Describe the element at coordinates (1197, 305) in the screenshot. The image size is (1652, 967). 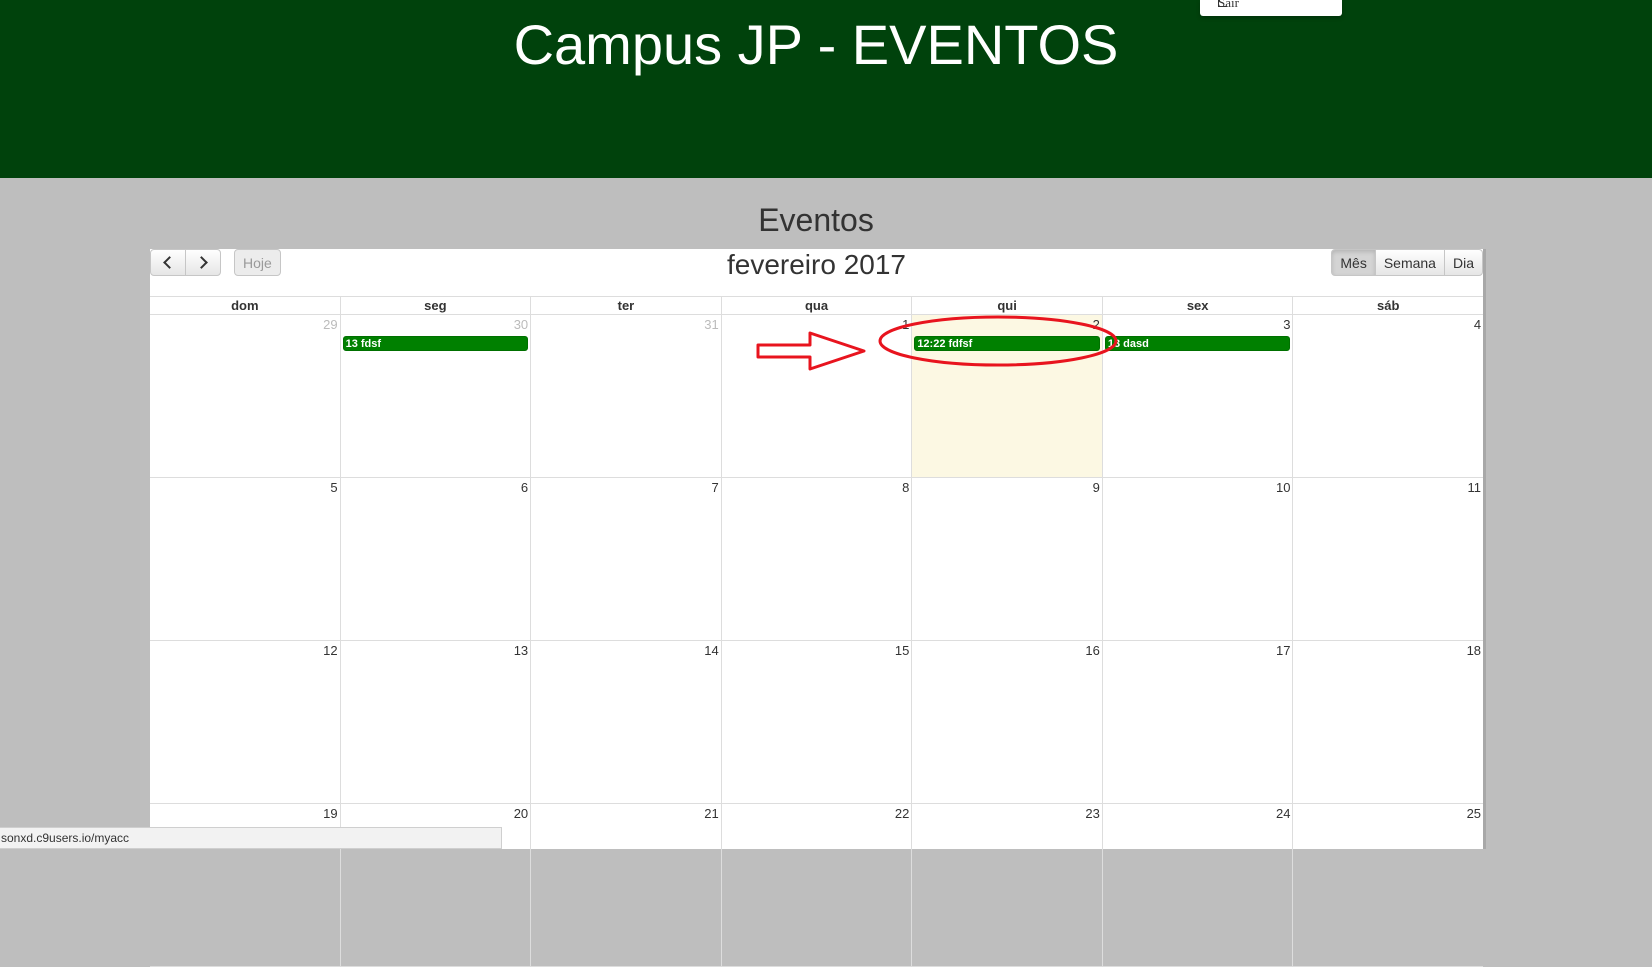
I see `weekday-header: sex` at that location.